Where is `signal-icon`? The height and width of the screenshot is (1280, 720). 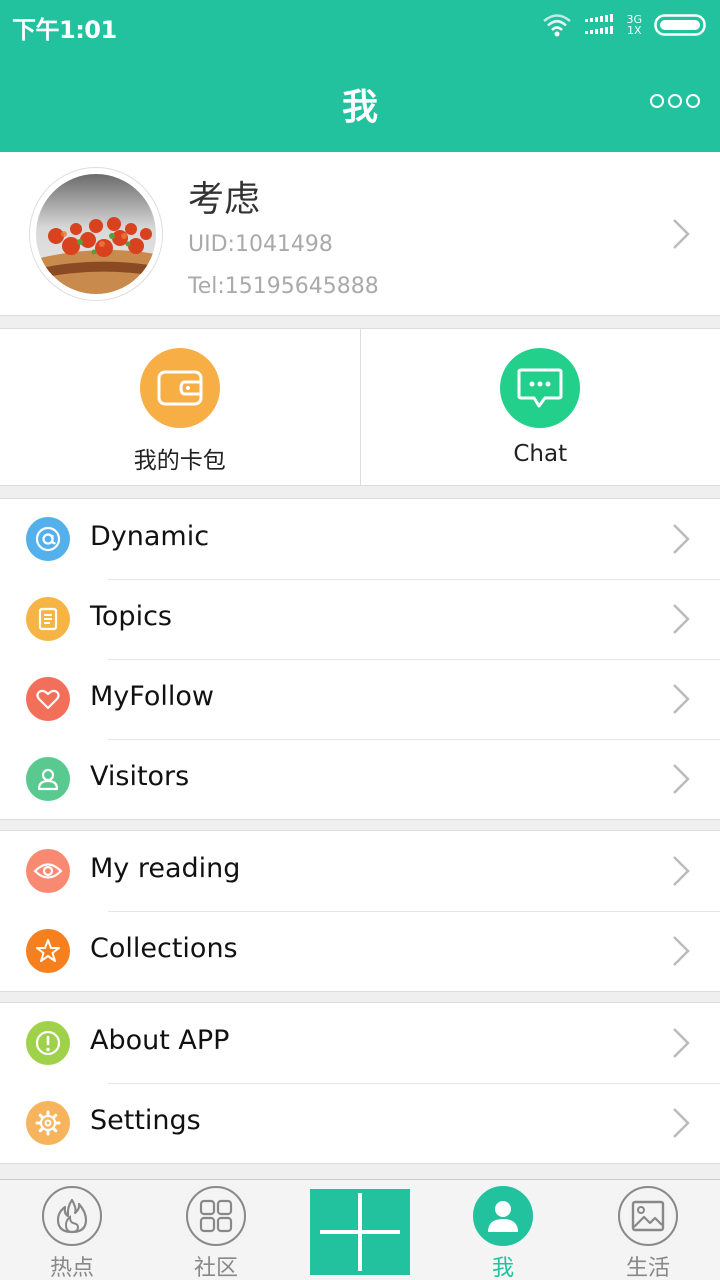
signal-icon is located at coordinates (599, 24).